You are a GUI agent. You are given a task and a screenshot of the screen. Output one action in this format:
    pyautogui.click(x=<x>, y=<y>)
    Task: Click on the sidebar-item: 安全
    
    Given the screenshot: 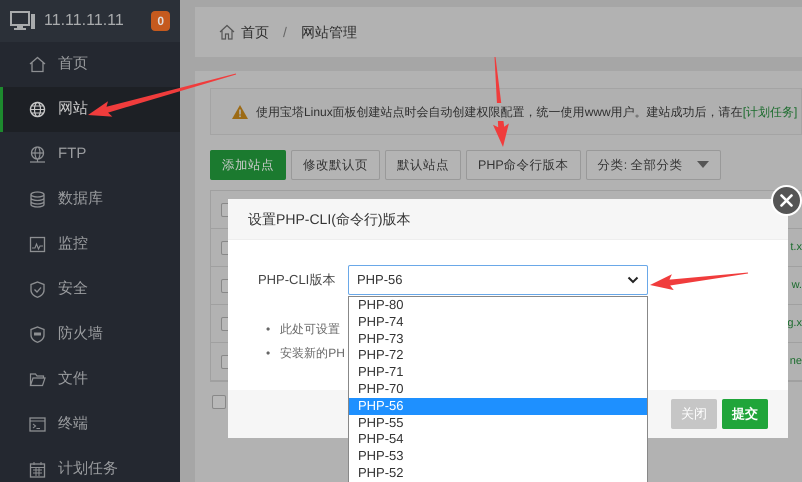 What is the action you would take?
    pyautogui.click(x=90, y=289)
    